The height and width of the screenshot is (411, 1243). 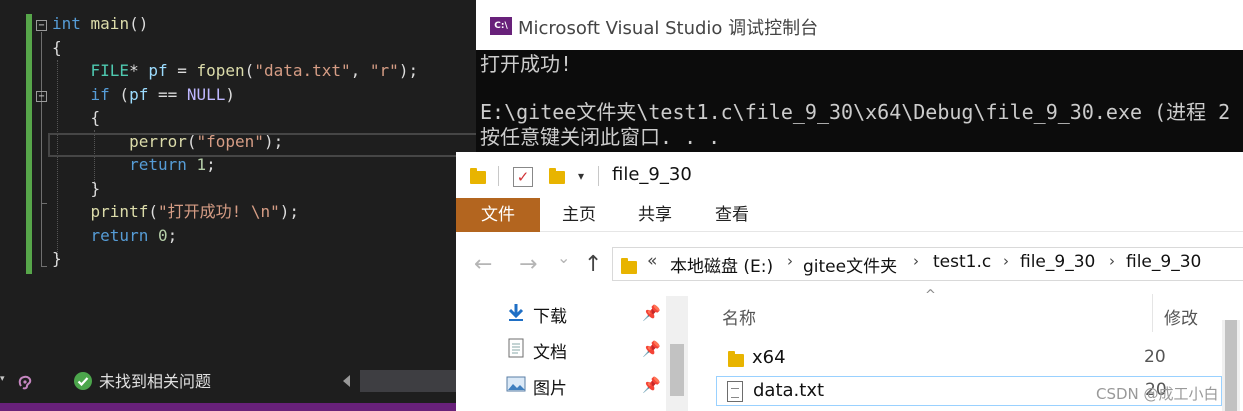 What do you see at coordinates (176, 212) in the screenshot?
I see `code-line: printf("打开成功! \n");` at bounding box center [176, 212].